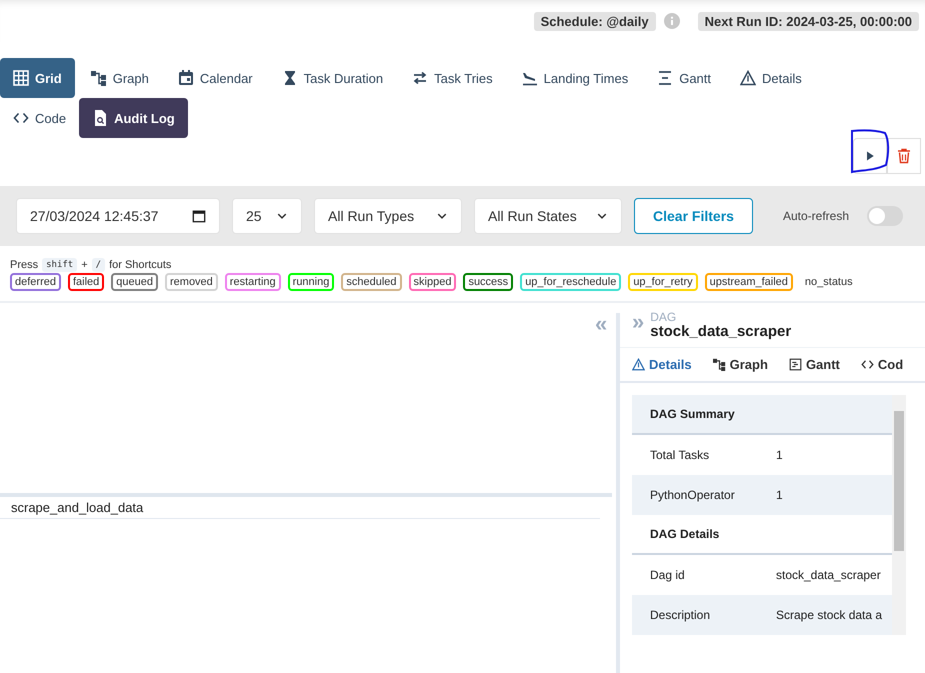 This screenshot has width=925, height=673. Describe the element at coordinates (771, 78) in the screenshot. I see `view-tab: Details` at that location.